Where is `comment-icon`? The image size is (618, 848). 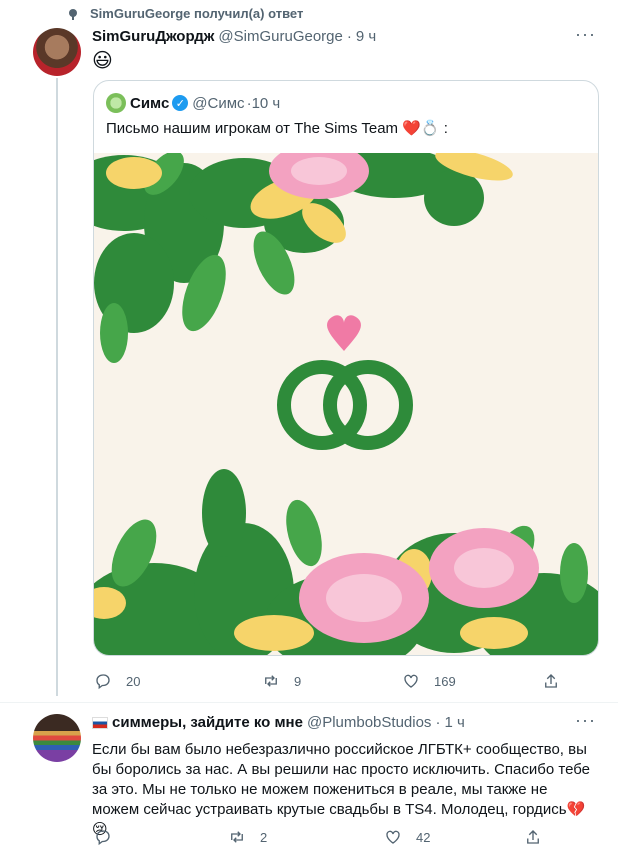 comment-icon is located at coordinates (73, 14).